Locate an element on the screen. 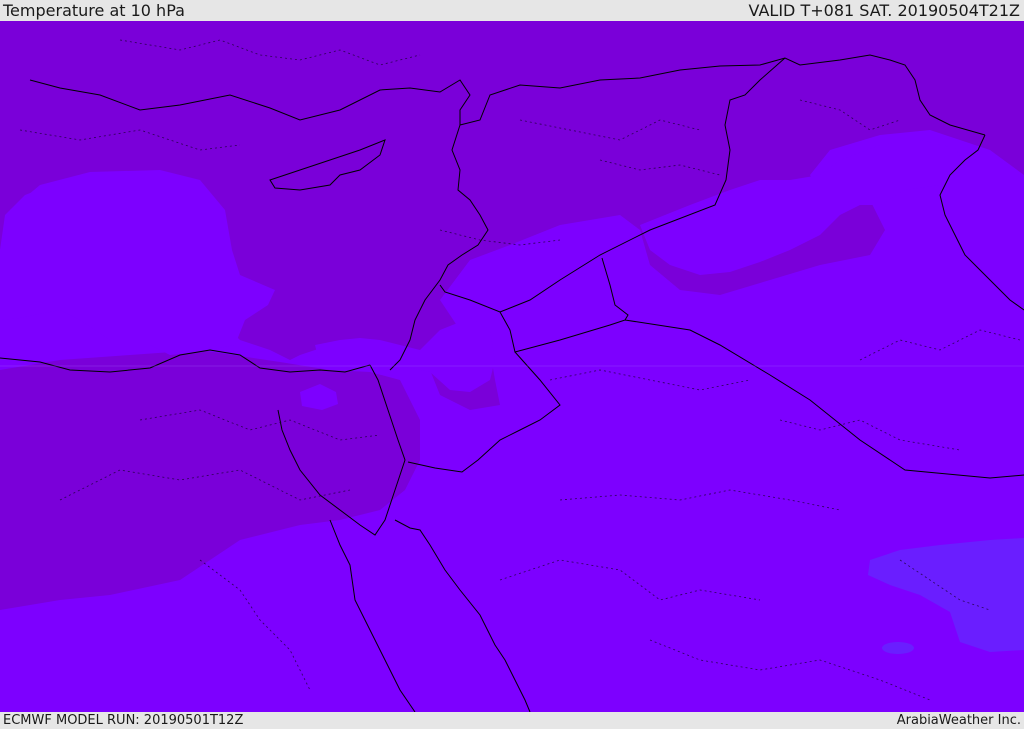  credit-label: ArabiaWeather Inc. is located at coordinates (958, 720).